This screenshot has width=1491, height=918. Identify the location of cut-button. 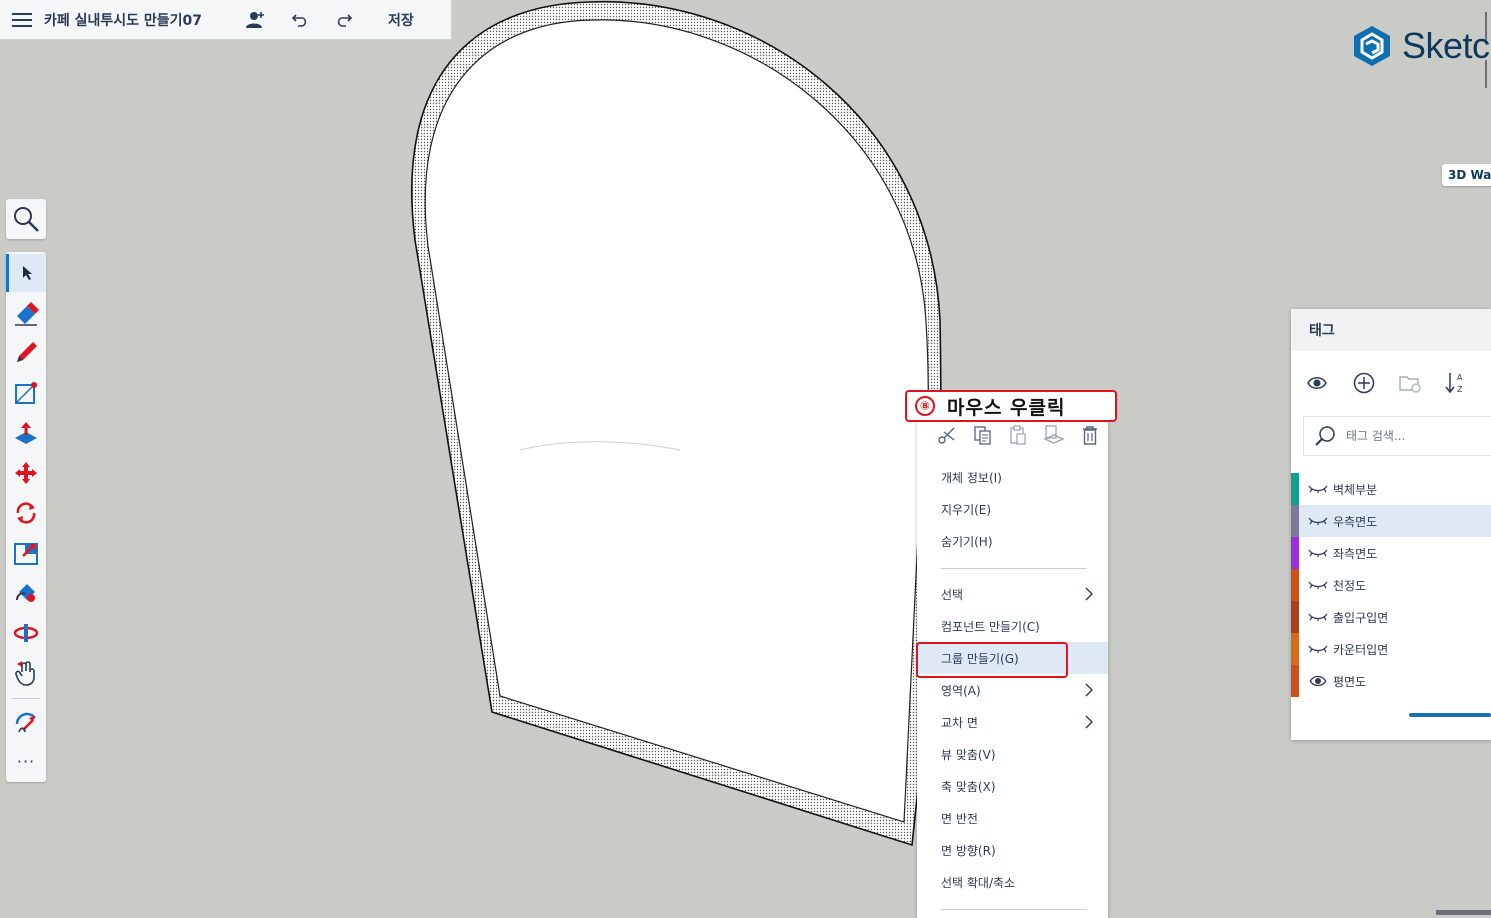
(947, 435).